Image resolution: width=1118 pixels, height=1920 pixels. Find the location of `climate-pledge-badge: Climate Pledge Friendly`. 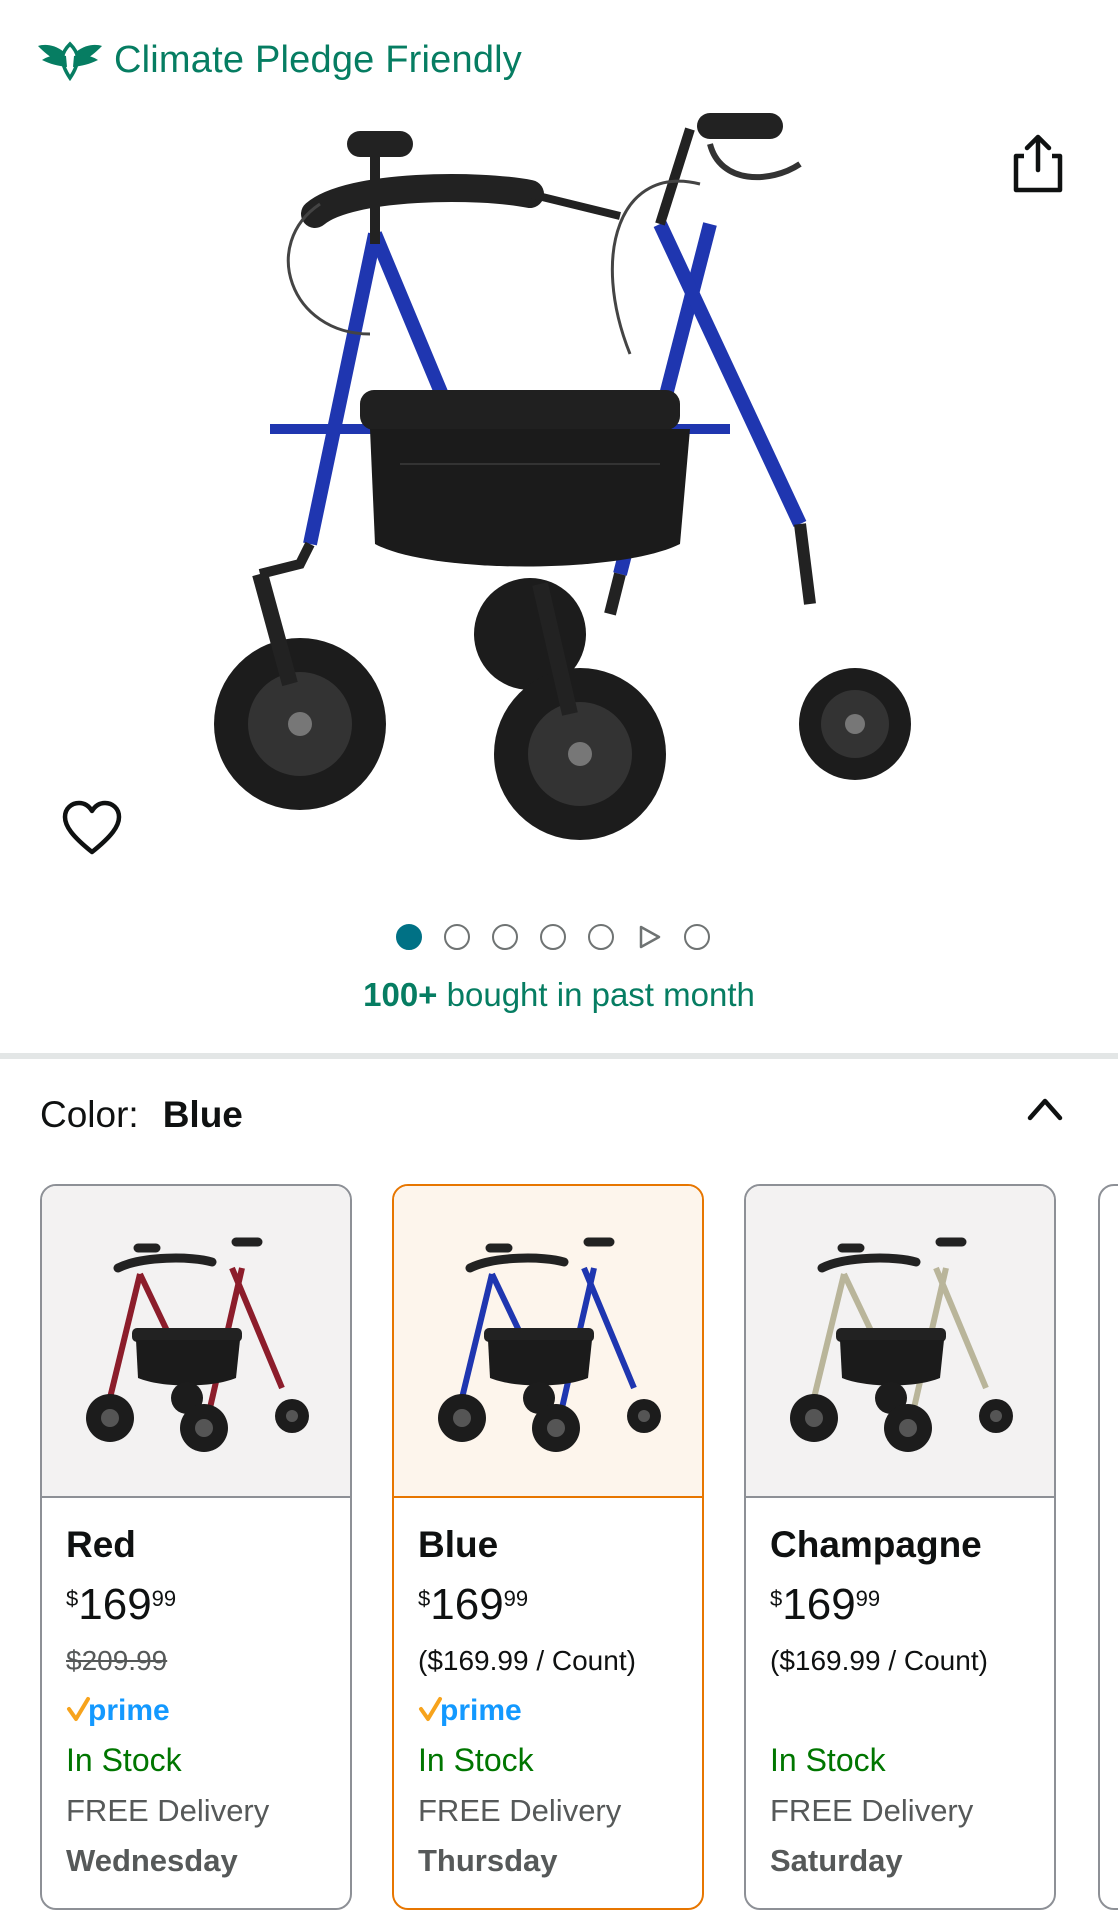

climate-pledge-badge: Climate Pledge Friendly is located at coordinates (279, 60).